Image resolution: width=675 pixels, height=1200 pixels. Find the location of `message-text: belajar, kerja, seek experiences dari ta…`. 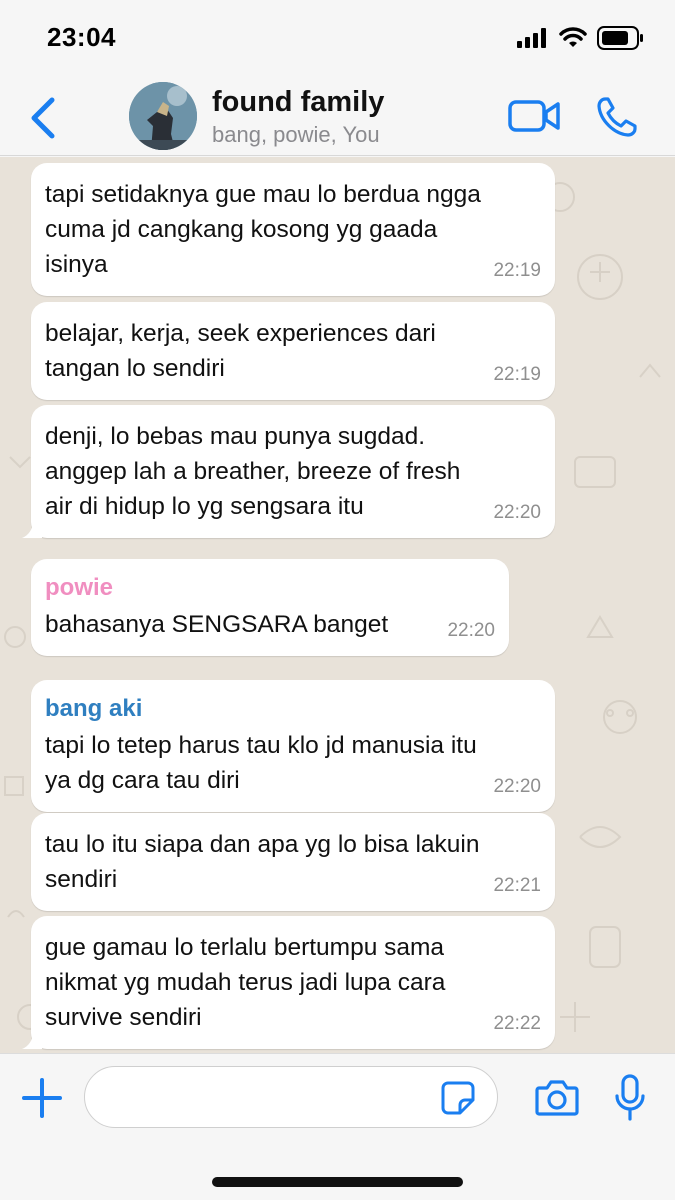

message-text: belajar, kerja, seek experiences dari ta… is located at coordinates (240, 351).